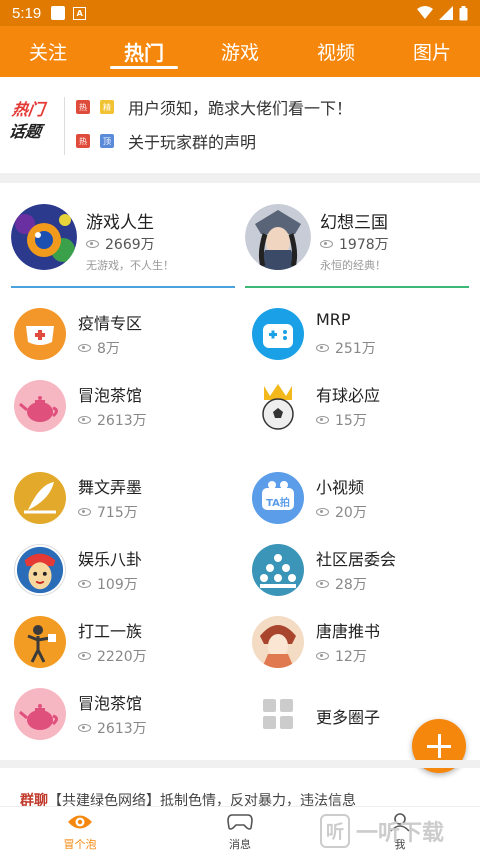 This screenshot has width=480, height=855. Describe the element at coordinates (120, 223) in the screenshot. I see `circle-name: 游戏人生` at that location.